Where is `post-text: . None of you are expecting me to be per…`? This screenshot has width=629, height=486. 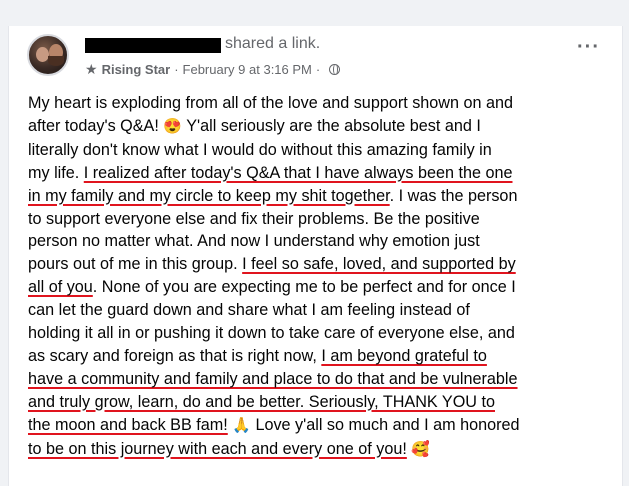
post-text: . None of you are expecting me to be per… is located at coordinates (304, 287).